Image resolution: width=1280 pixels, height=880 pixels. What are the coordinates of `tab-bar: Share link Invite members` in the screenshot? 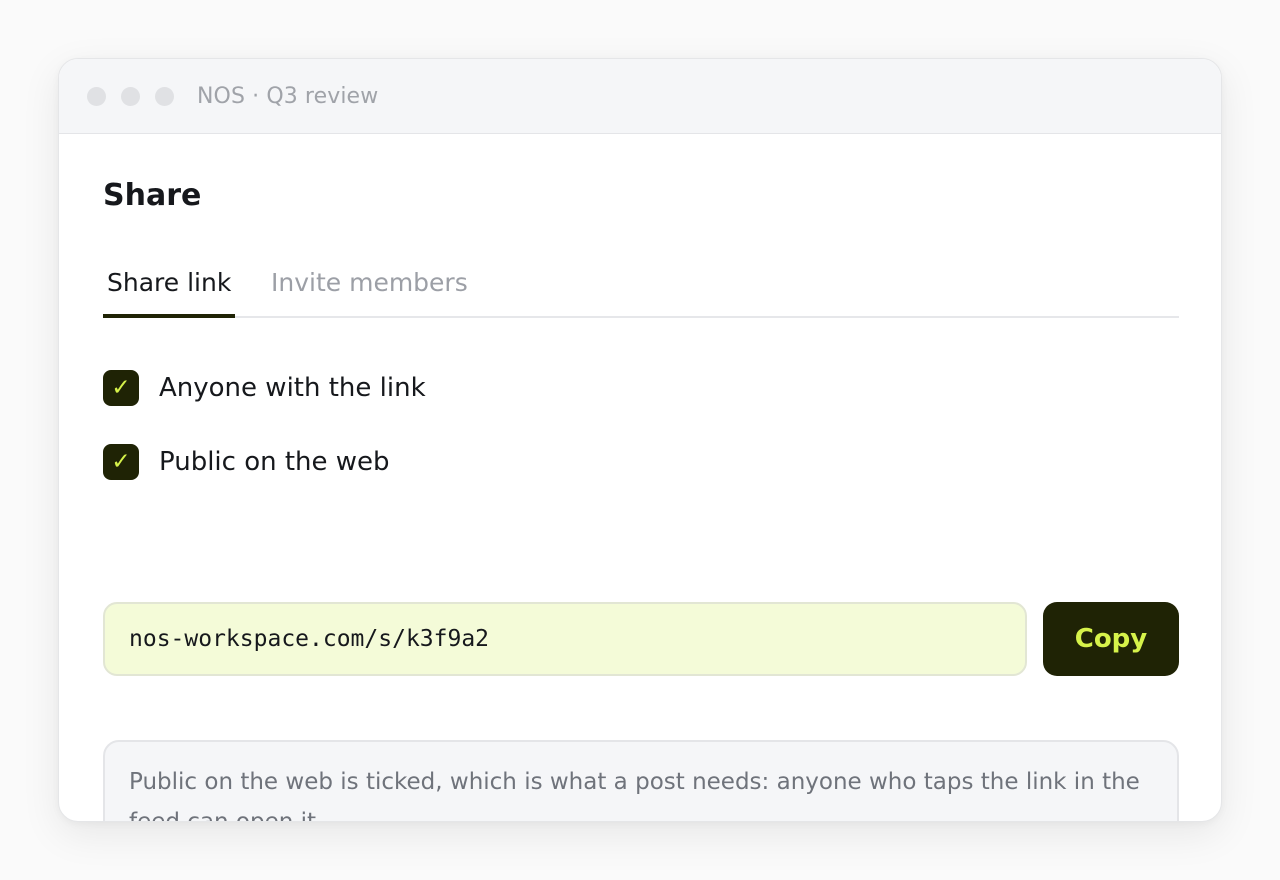 It's located at (641, 288).